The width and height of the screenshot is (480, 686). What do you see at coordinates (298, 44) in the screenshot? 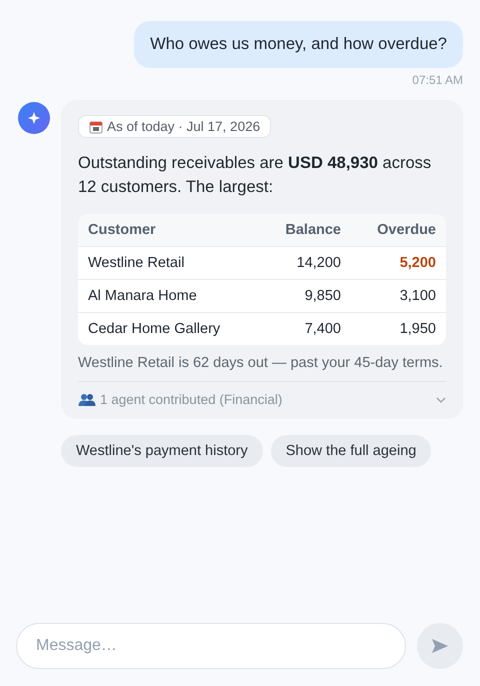
I see `user-message: Who owes us money, and how overdue?` at bounding box center [298, 44].